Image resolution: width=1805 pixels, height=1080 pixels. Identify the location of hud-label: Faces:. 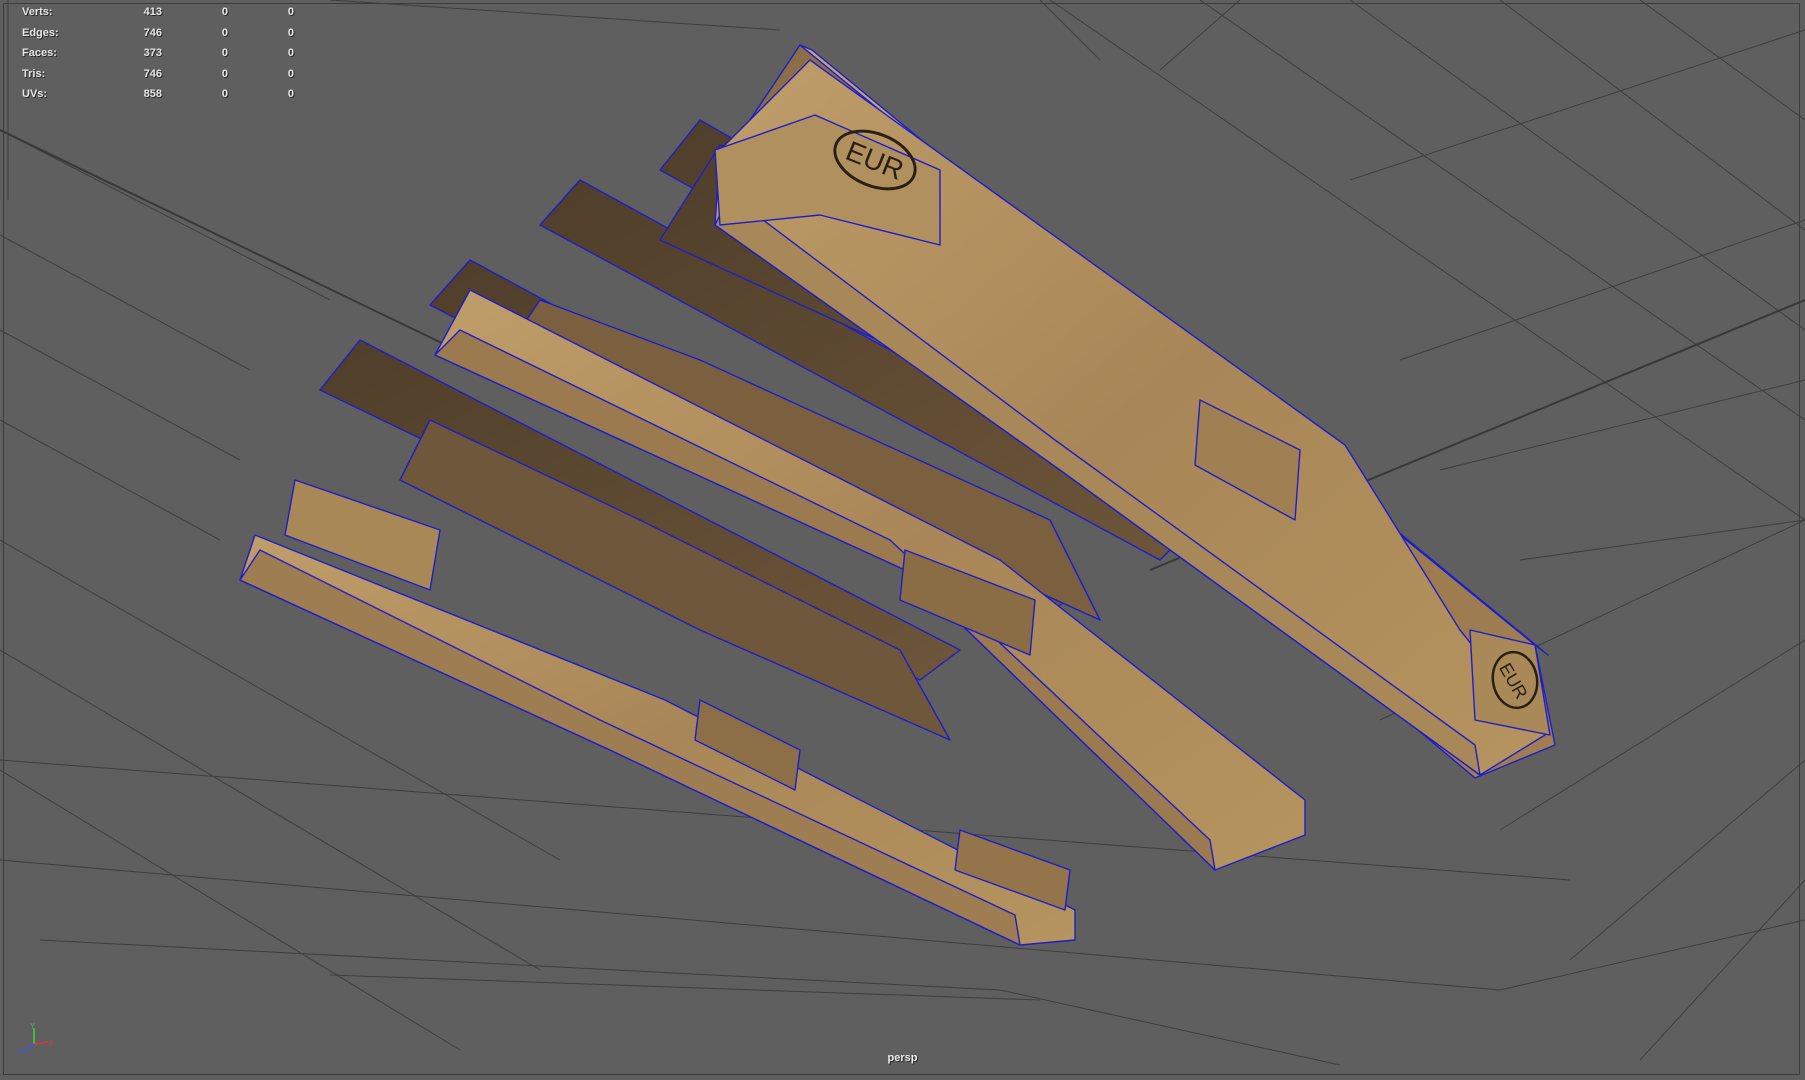
(39, 53).